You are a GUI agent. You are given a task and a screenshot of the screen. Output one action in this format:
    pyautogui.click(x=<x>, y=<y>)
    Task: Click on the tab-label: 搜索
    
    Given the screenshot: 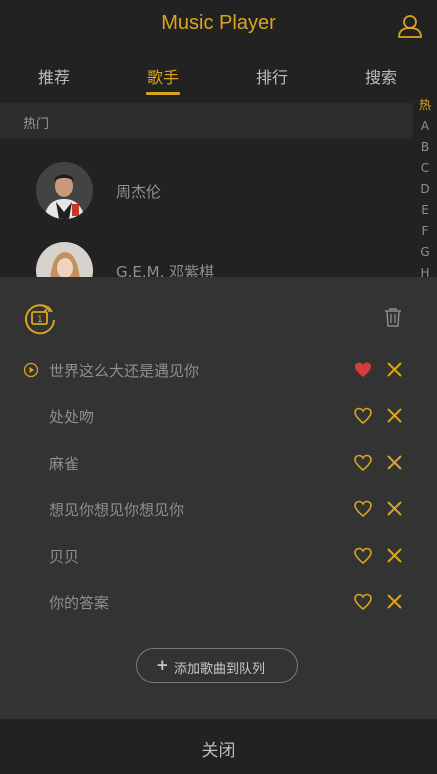 What is the action you would take?
    pyautogui.click(x=380, y=77)
    